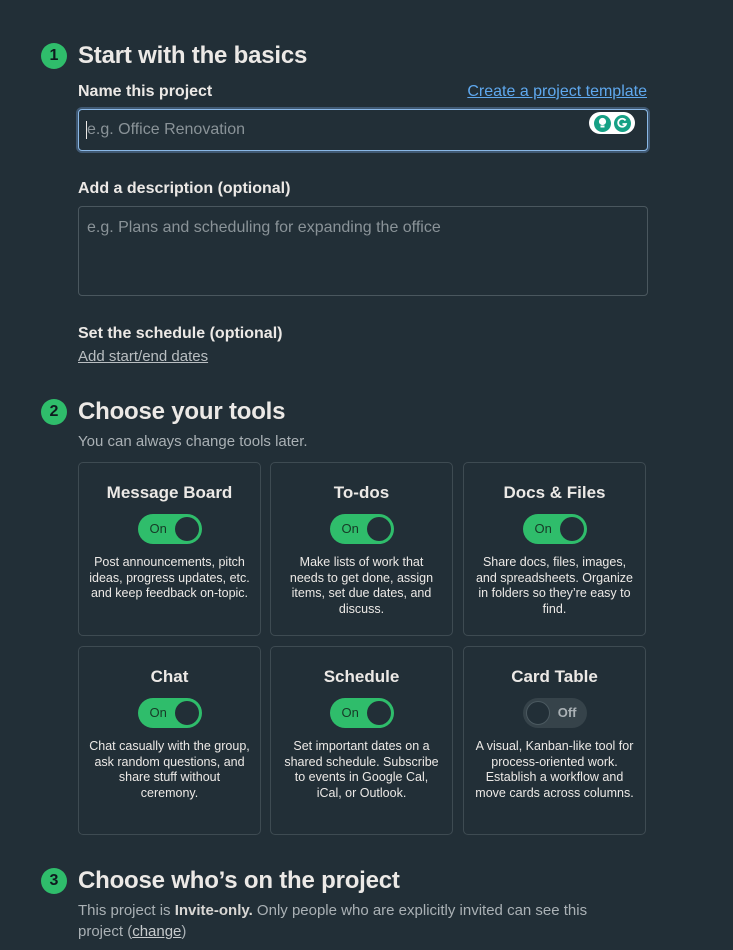 The image size is (733, 950). What do you see at coordinates (143, 356) in the screenshot?
I see `add-dates-link: Add start/end dates` at bounding box center [143, 356].